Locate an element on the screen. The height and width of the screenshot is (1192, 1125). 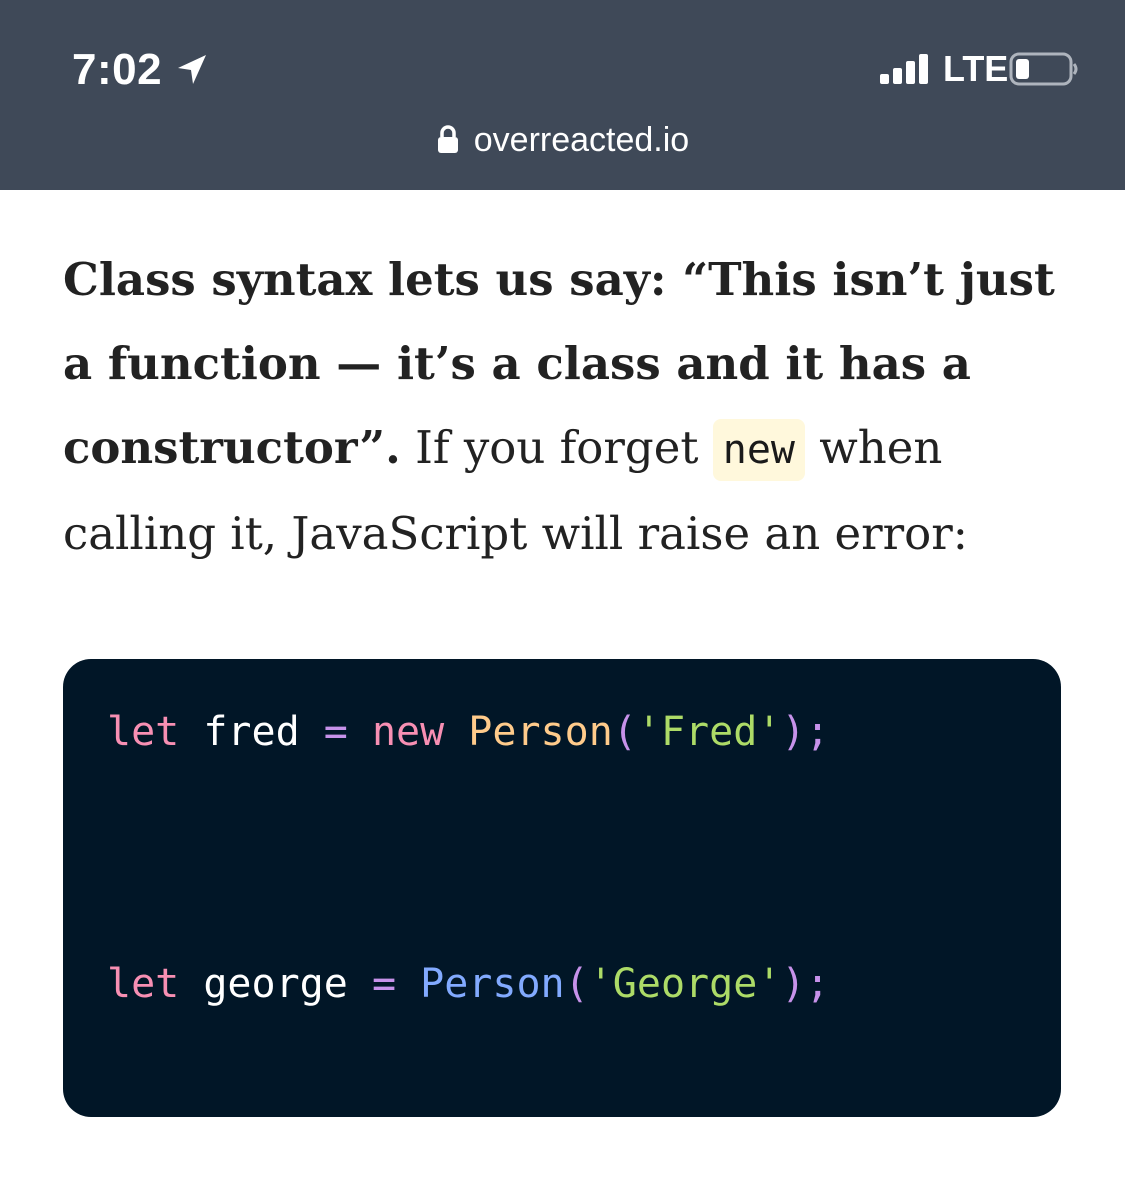
code-string-fred: 'Fred' is located at coordinates (709, 732).